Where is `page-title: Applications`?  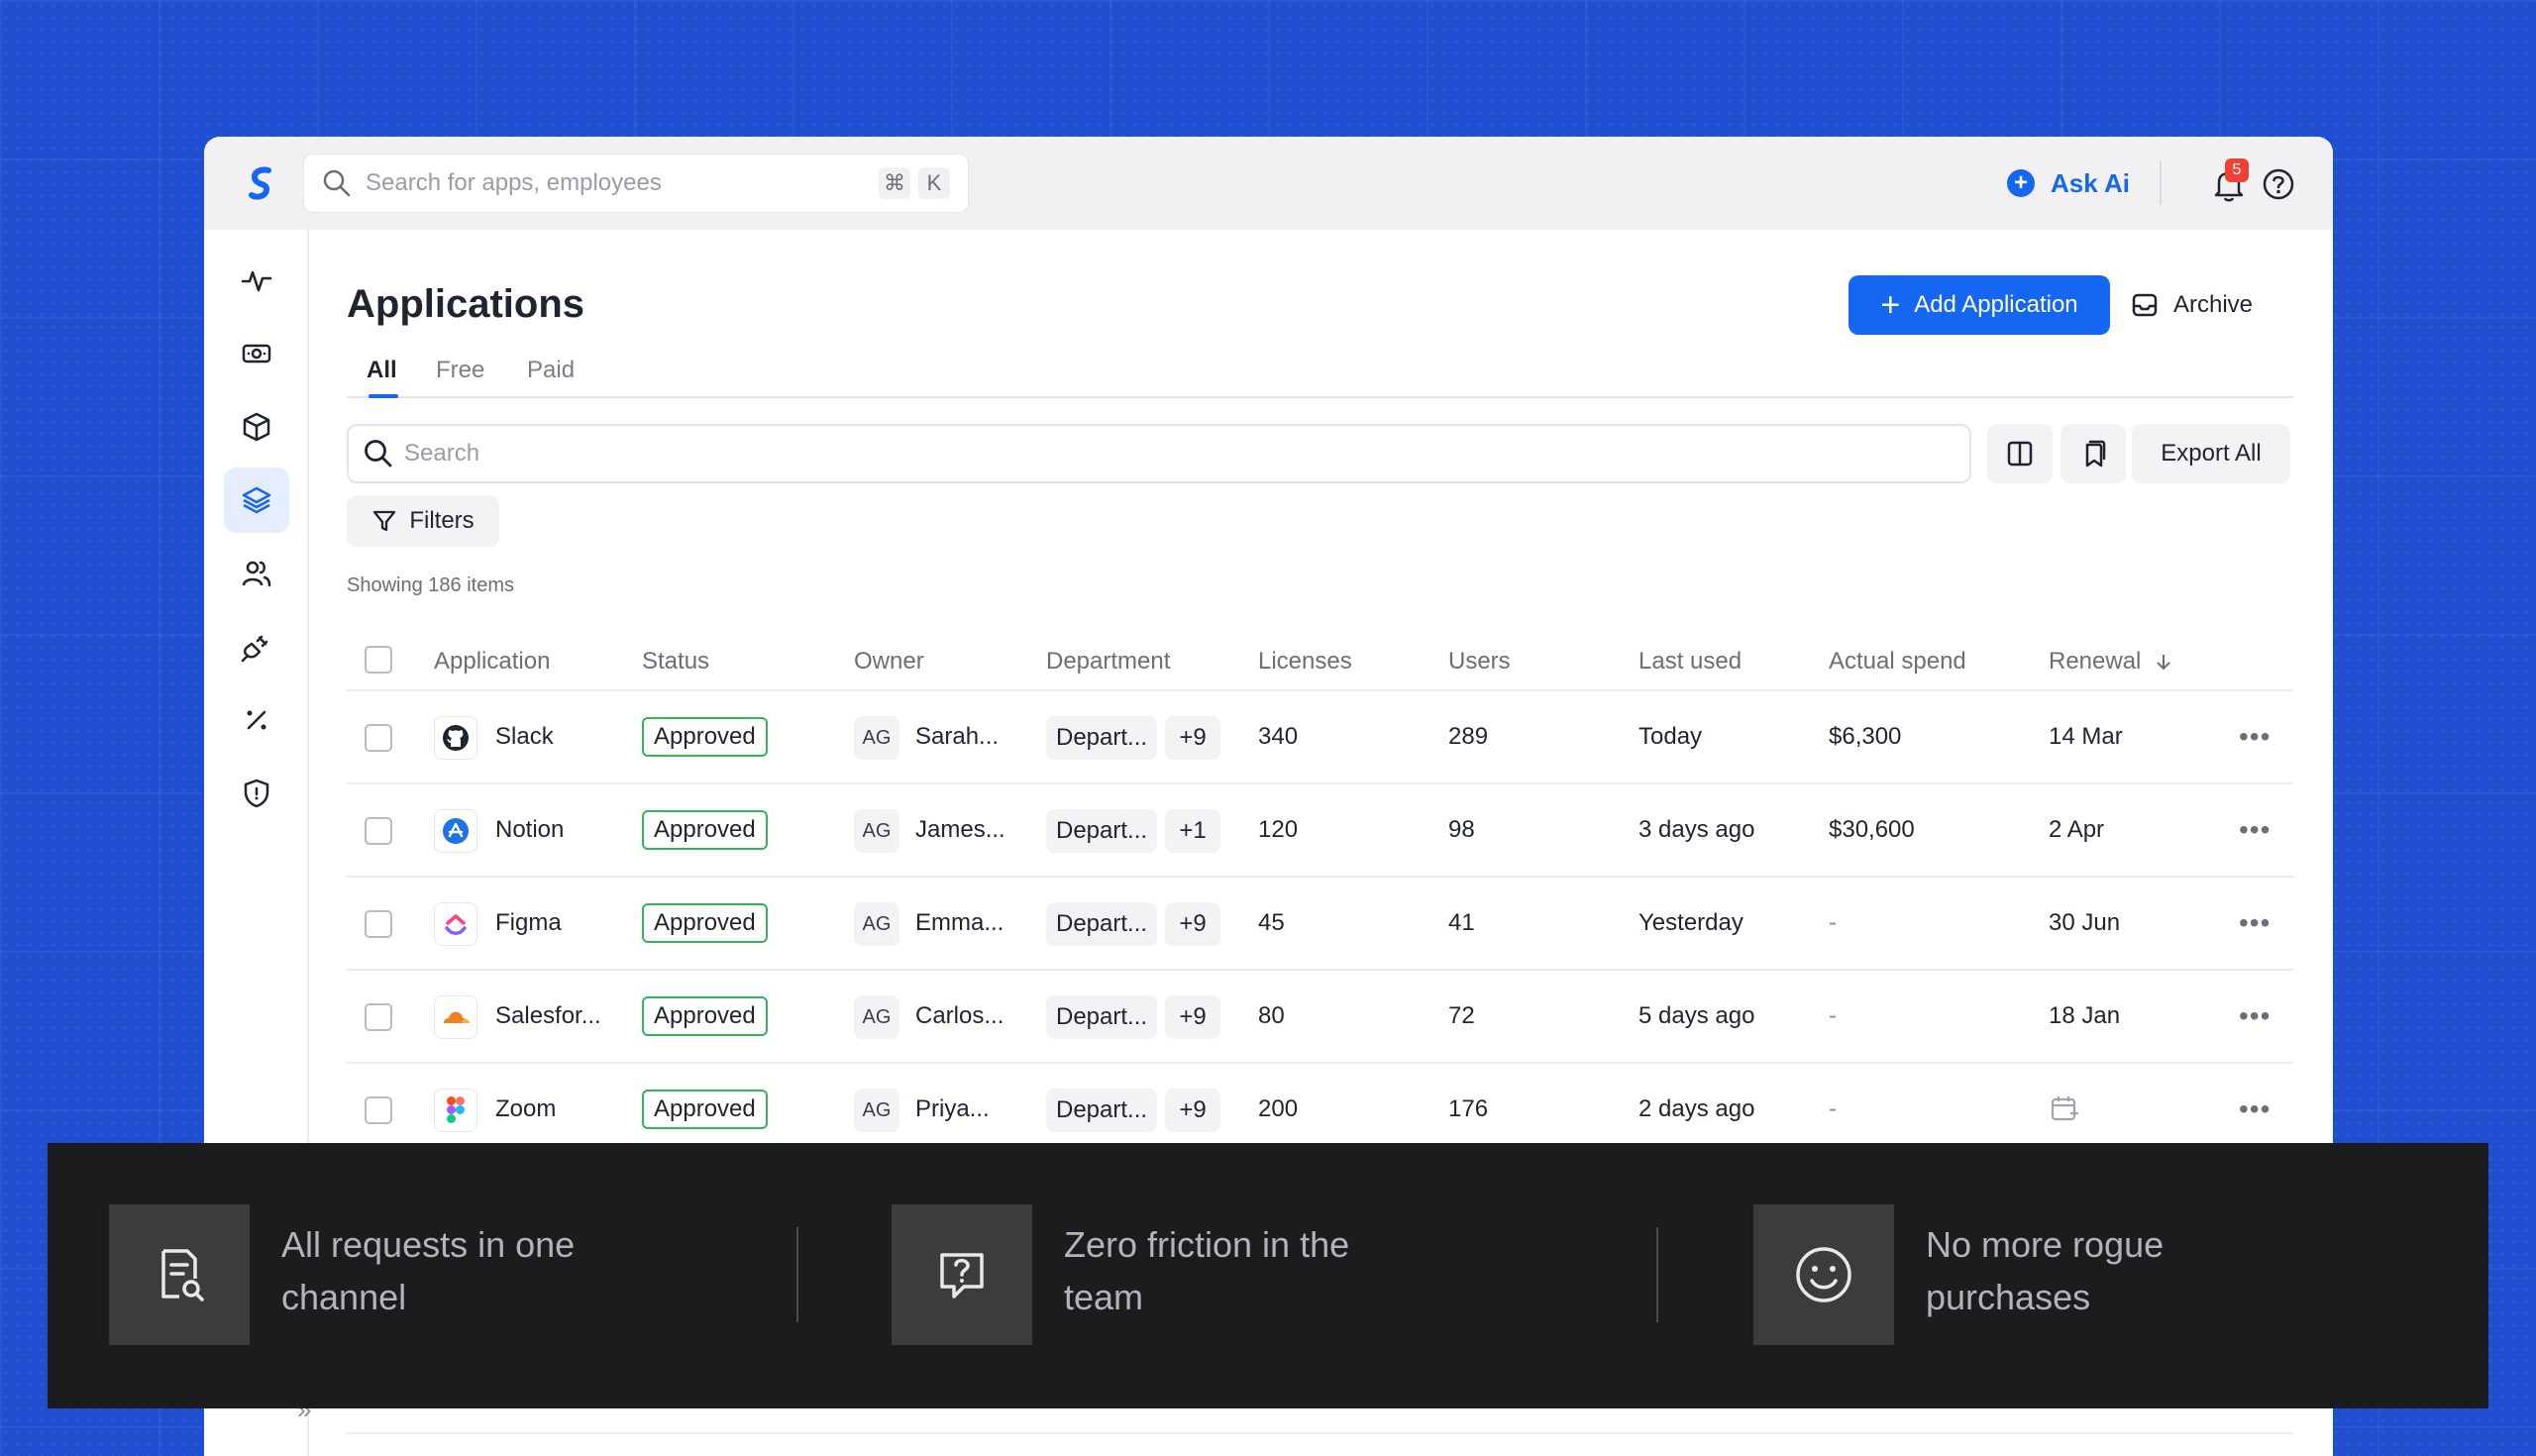
page-title: Applications is located at coordinates (466, 304).